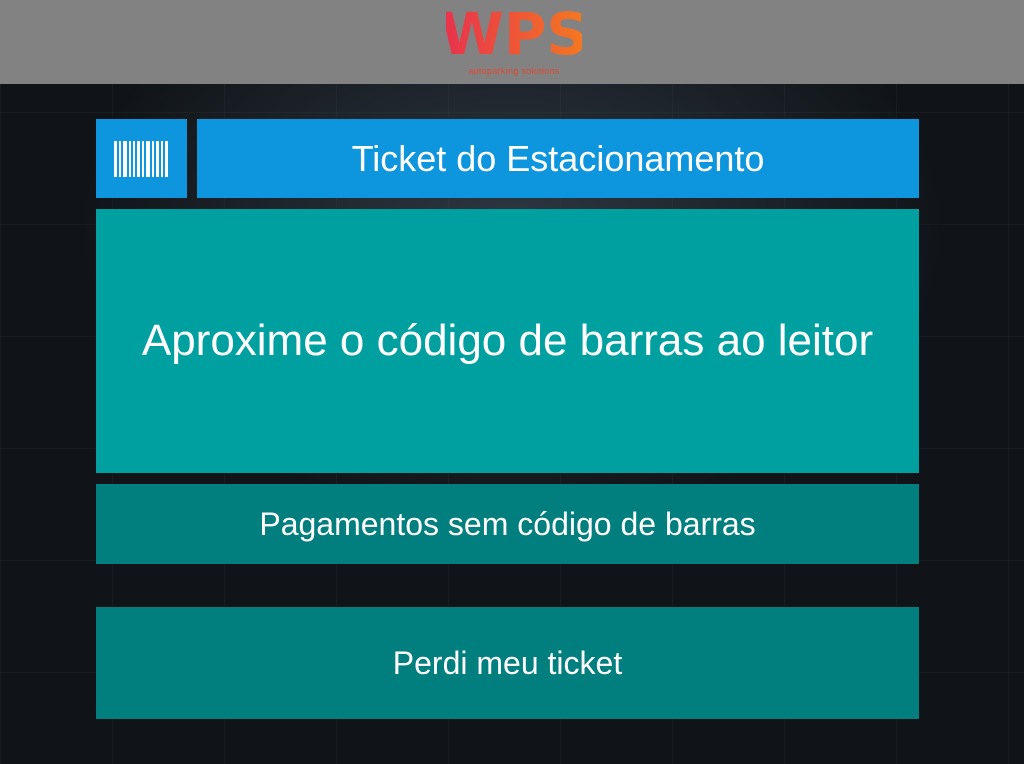 This screenshot has height=764, width=1024. I want to click on logo-text: WPS, so click(514, 33).